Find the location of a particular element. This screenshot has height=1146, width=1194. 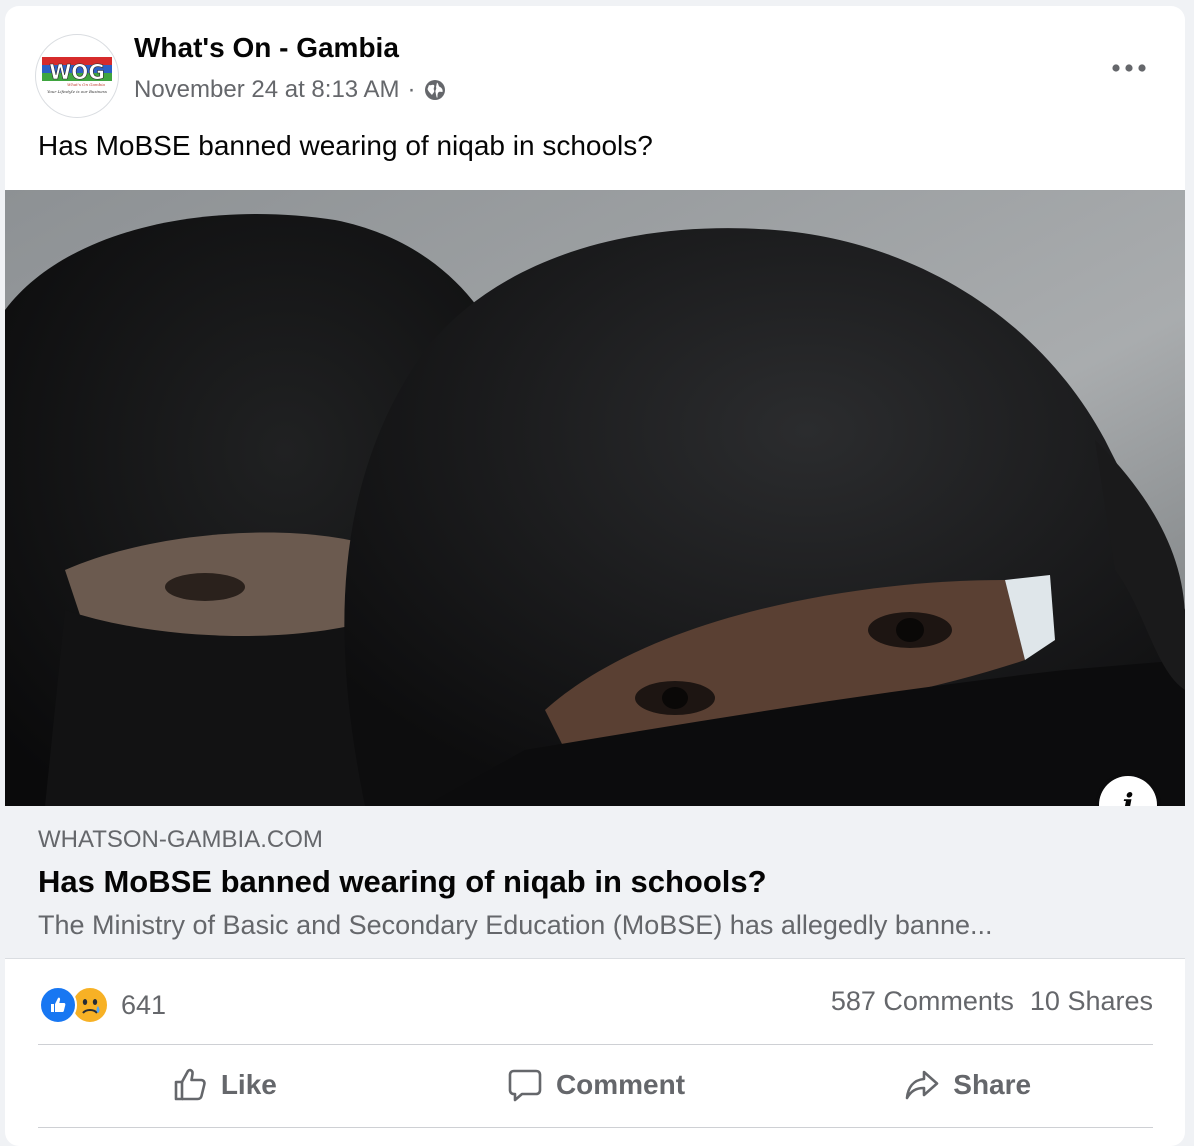

more-options-button is located at coordinates (1129, 68).